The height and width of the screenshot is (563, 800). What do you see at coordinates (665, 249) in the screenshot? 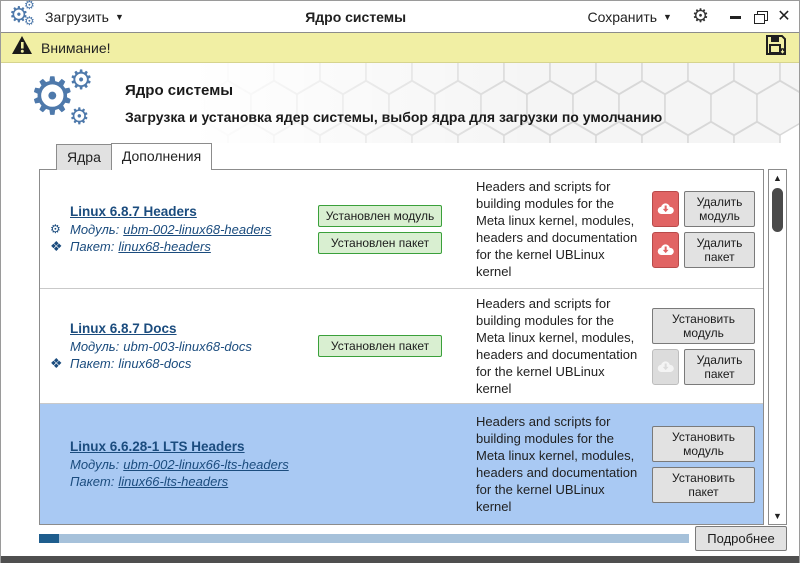
I see `download-package-icon-button` at bounding box center [665, 249].